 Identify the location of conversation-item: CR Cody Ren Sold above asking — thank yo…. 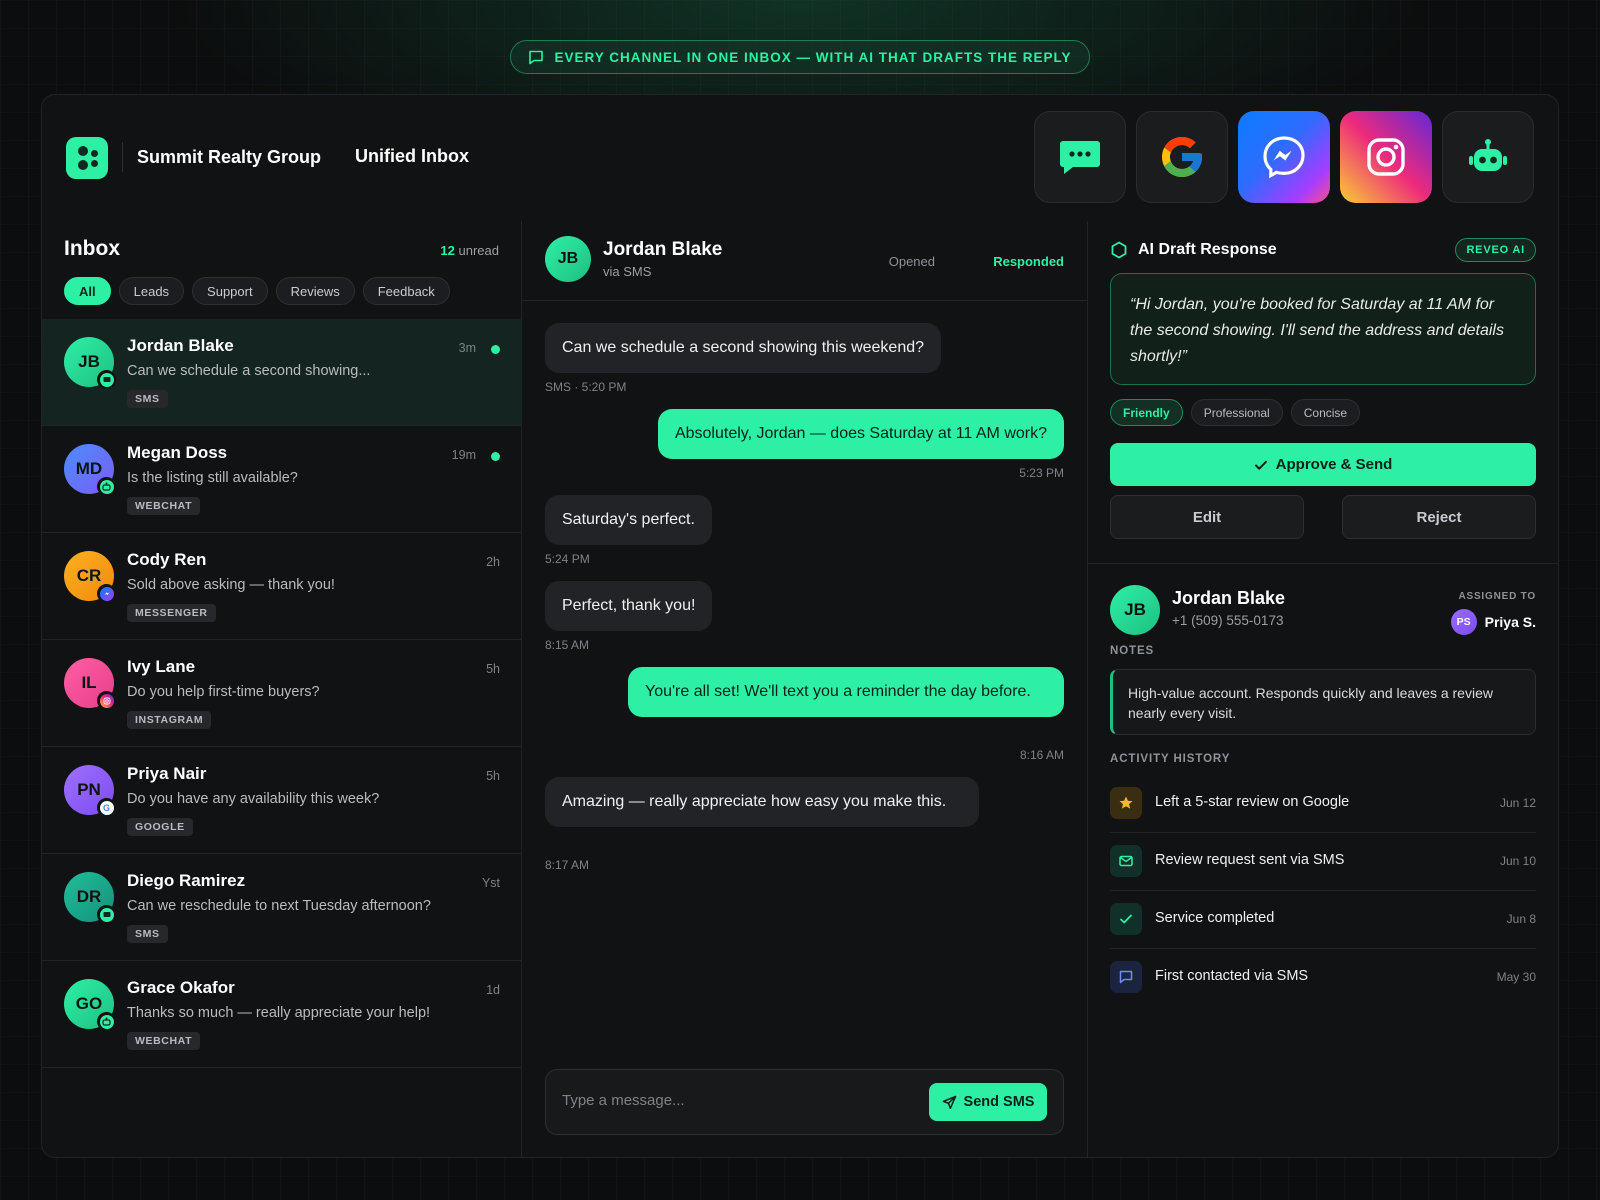
(282, 586).